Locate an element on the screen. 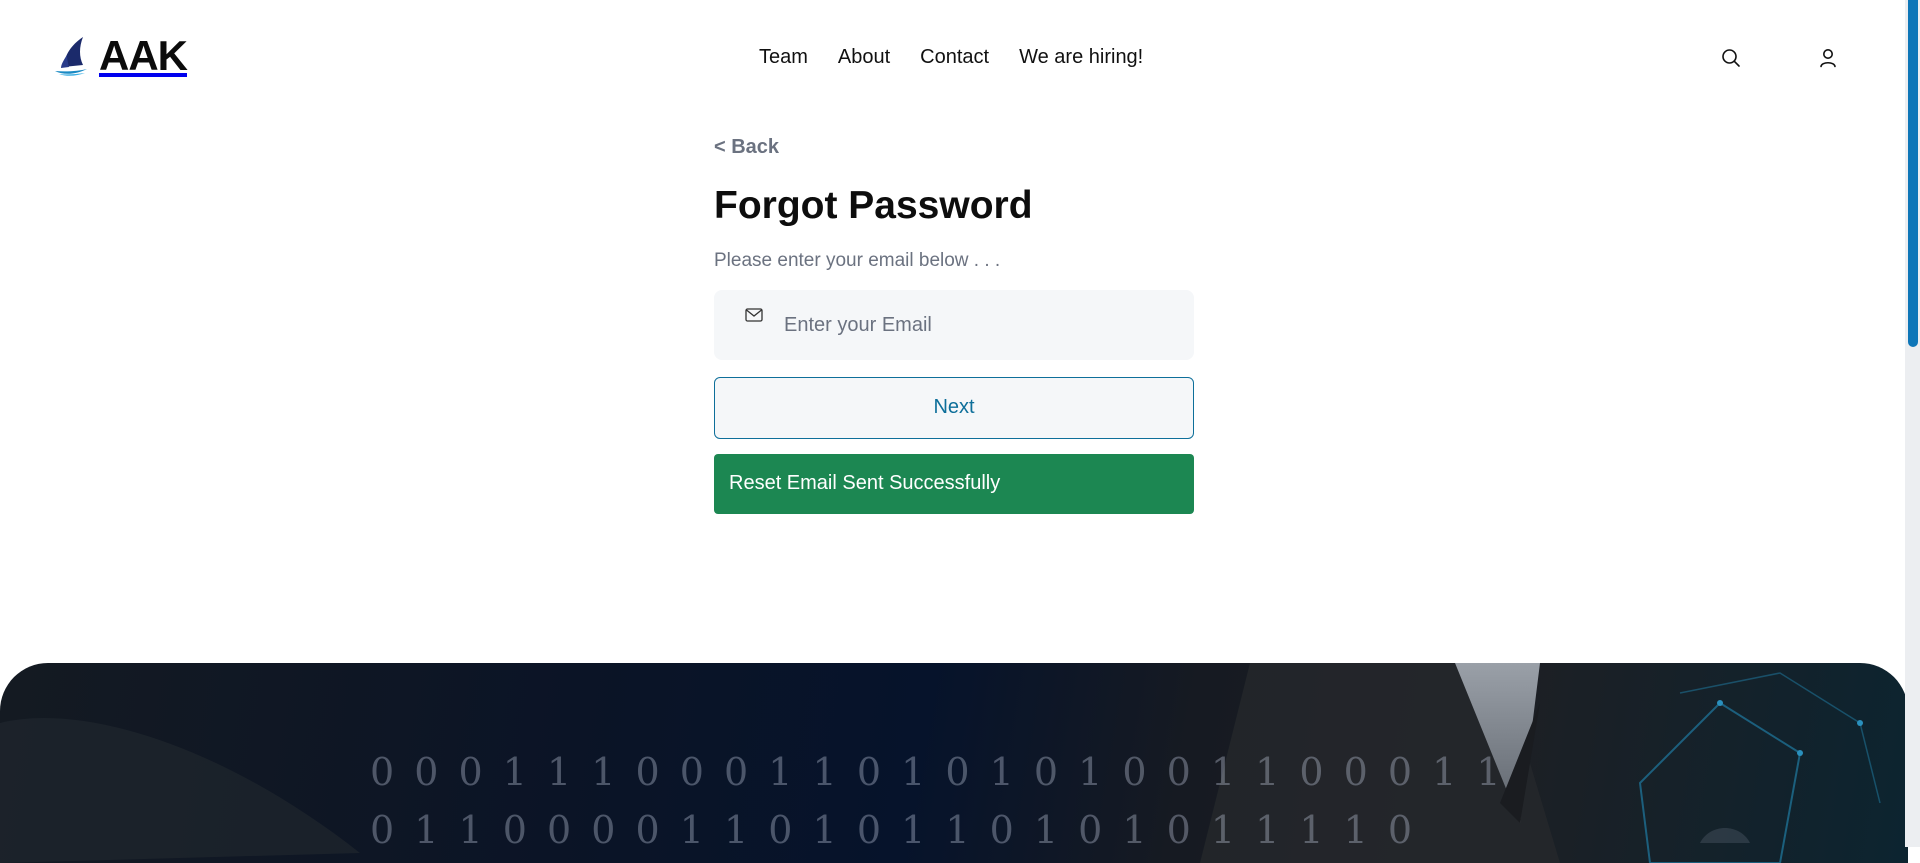 The image size is (1920, 863). page-subtitle: Please enter your email below . . . is located at coordinates (857, 260).